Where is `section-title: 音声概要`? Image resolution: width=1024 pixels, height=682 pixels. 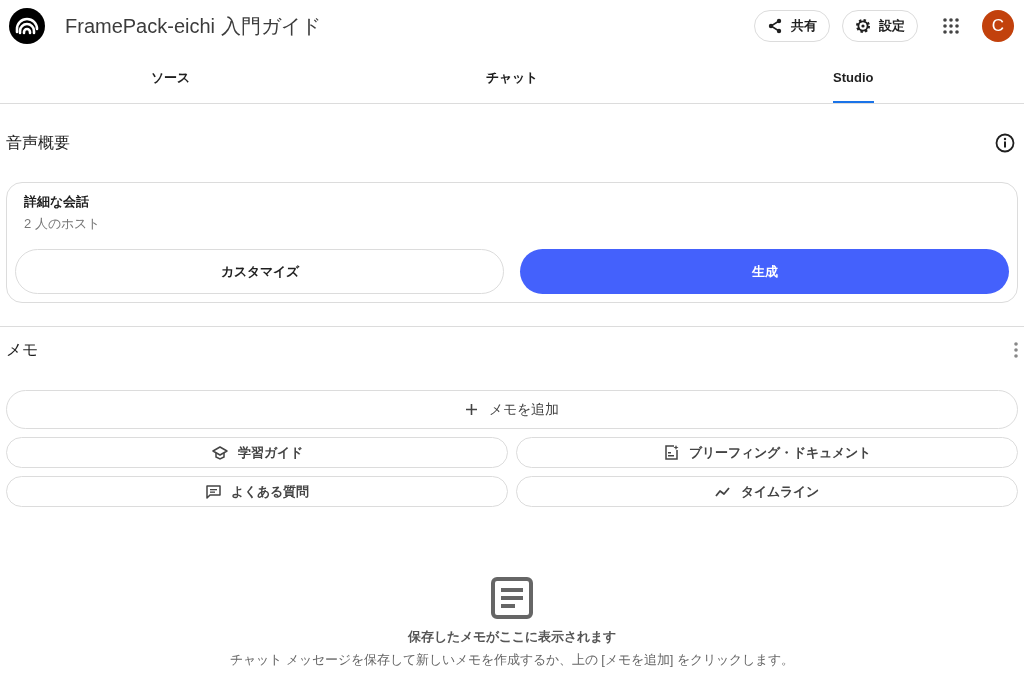
section-title: 音声概要 is located at coordinates (38, 143).